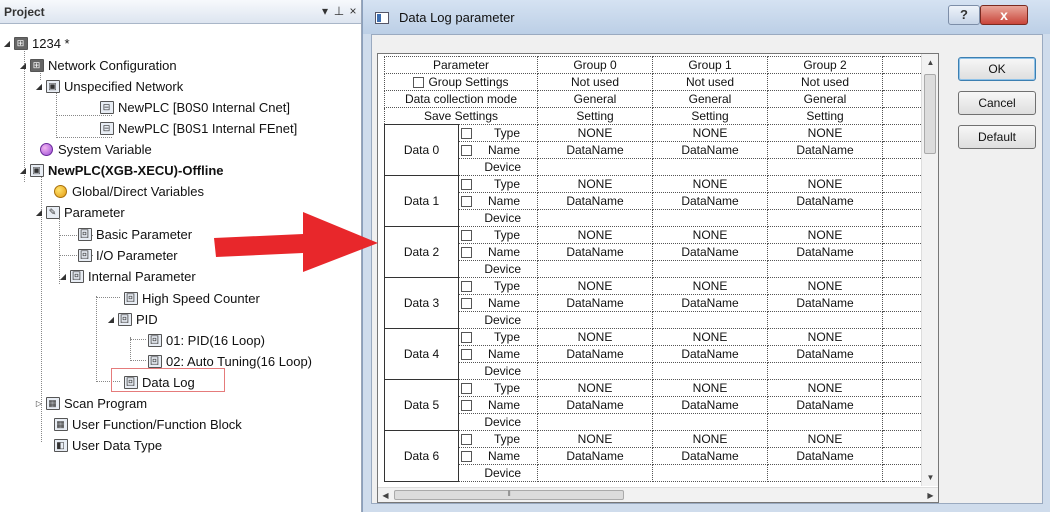 This screenshot has width=1050, height=512. What do you see at coordinates (121, 170) in the screenshot?
I see `tree-item-plc: ◢ ▣ NewPLC(XGB-XECU)-Offline` at bounding box center [121, 170].